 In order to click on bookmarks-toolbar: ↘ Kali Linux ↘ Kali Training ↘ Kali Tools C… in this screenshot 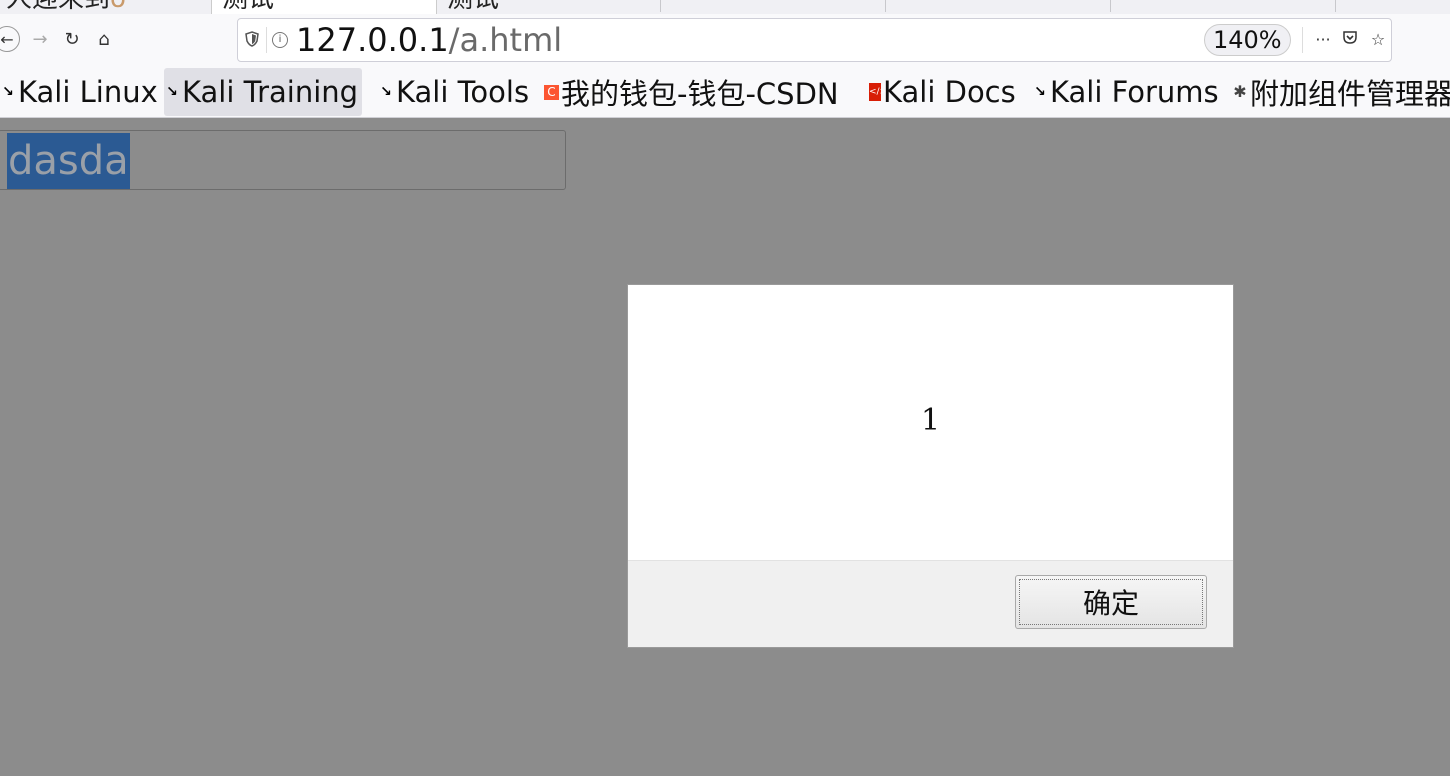, I will do `click(725, 92)`.